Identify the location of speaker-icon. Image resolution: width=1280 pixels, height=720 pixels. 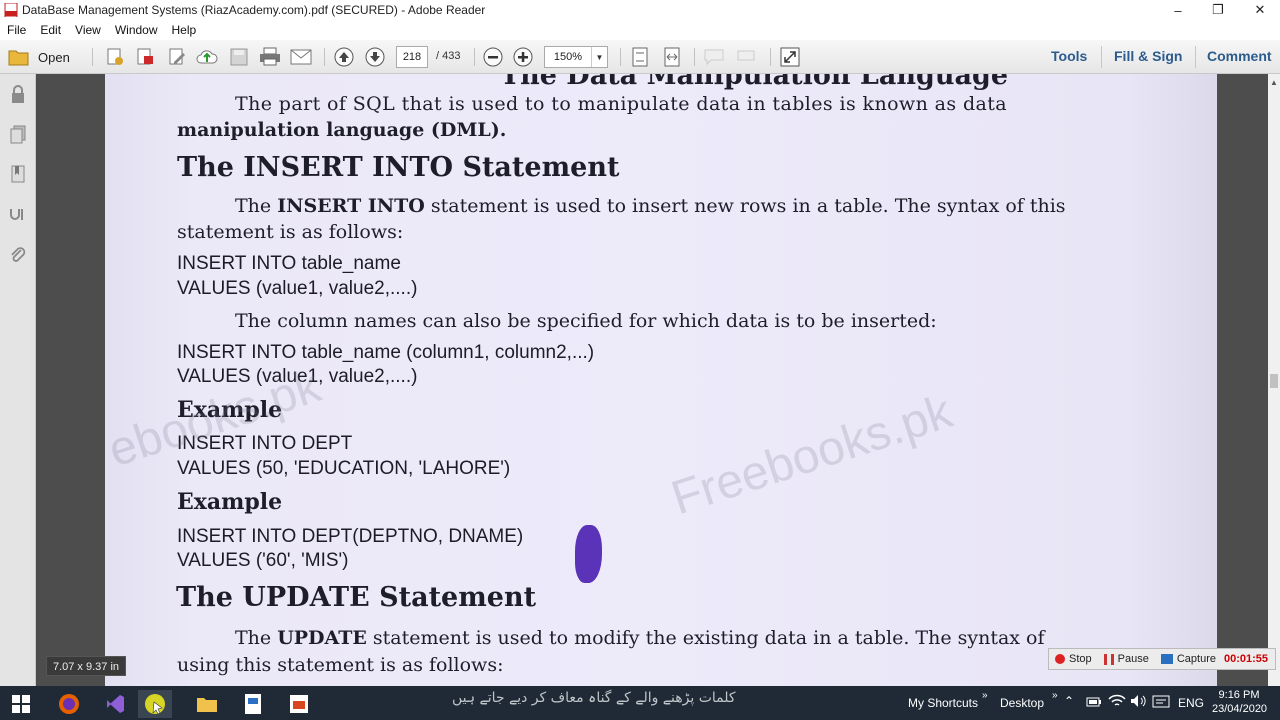
(1139, 701).